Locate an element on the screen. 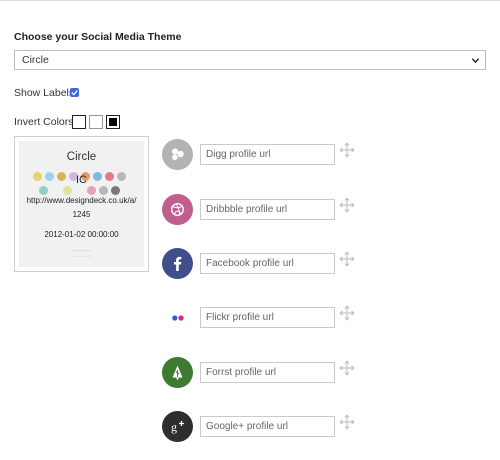  forrst-url-input is located at coordinates (267, 372).